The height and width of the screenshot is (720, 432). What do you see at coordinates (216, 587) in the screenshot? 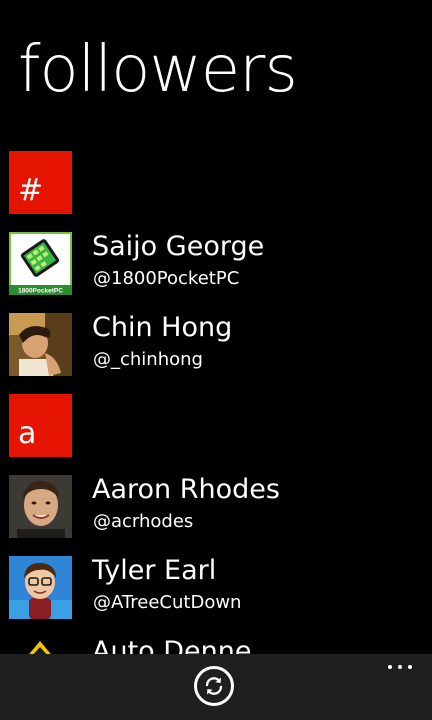
I see `follower-row-tyler-earl: Tyler Earl @ATreeCutDown` at bounding box center [216, 587].